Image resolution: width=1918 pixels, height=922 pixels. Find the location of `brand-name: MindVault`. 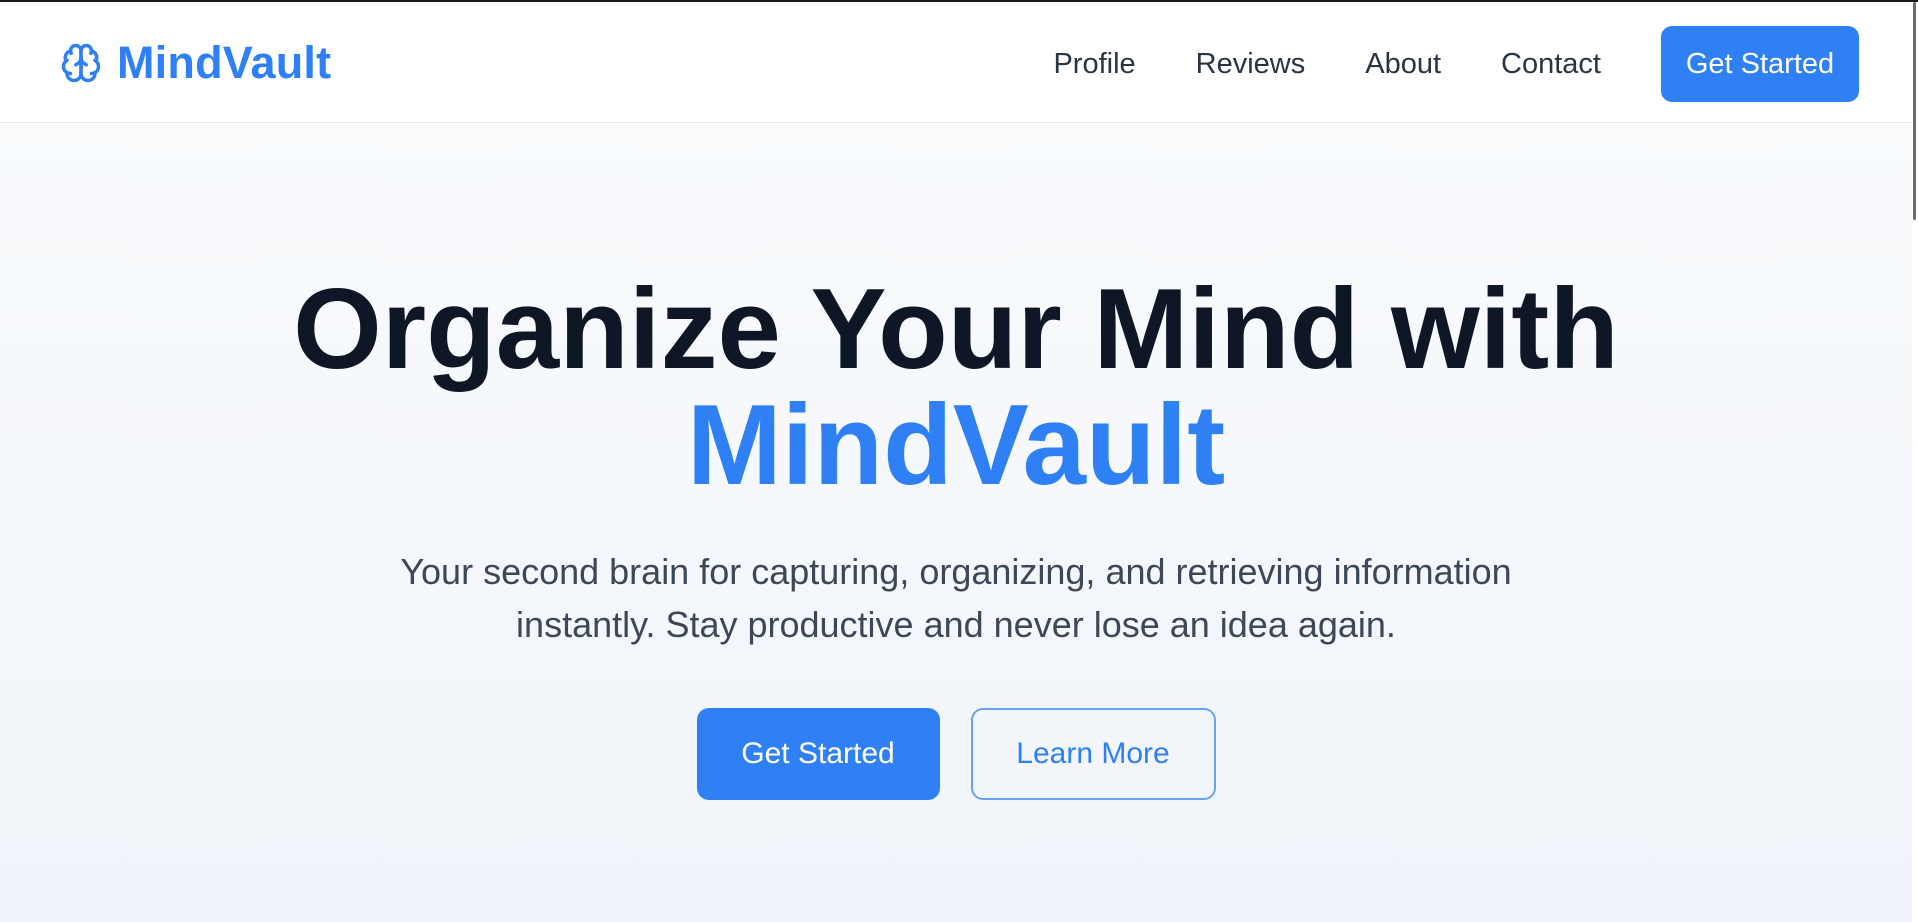

brand-name: MindVault is located at coordinates (224, 62).